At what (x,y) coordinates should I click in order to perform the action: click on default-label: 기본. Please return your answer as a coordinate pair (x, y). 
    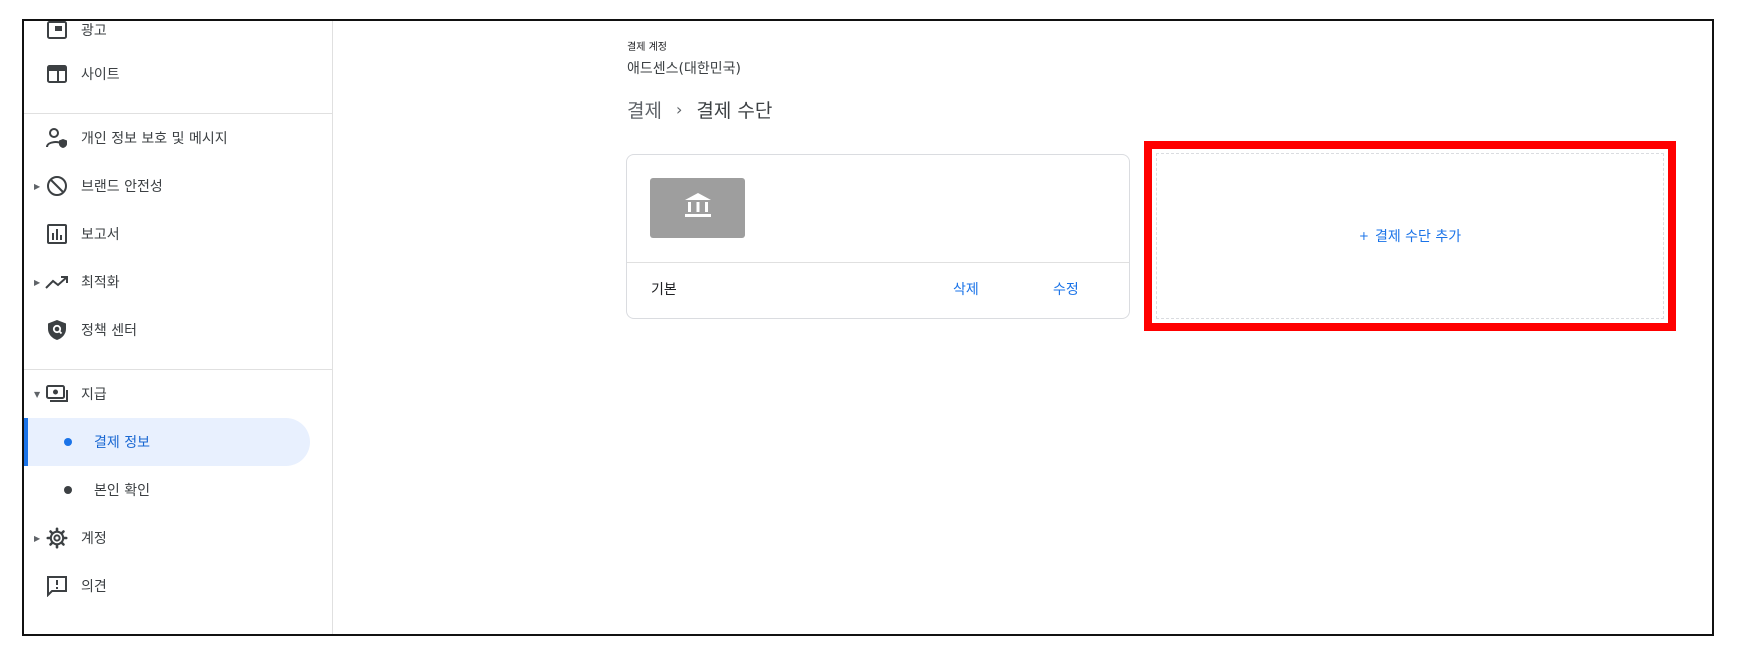
    Looking at the image, I should click on (664, 290).